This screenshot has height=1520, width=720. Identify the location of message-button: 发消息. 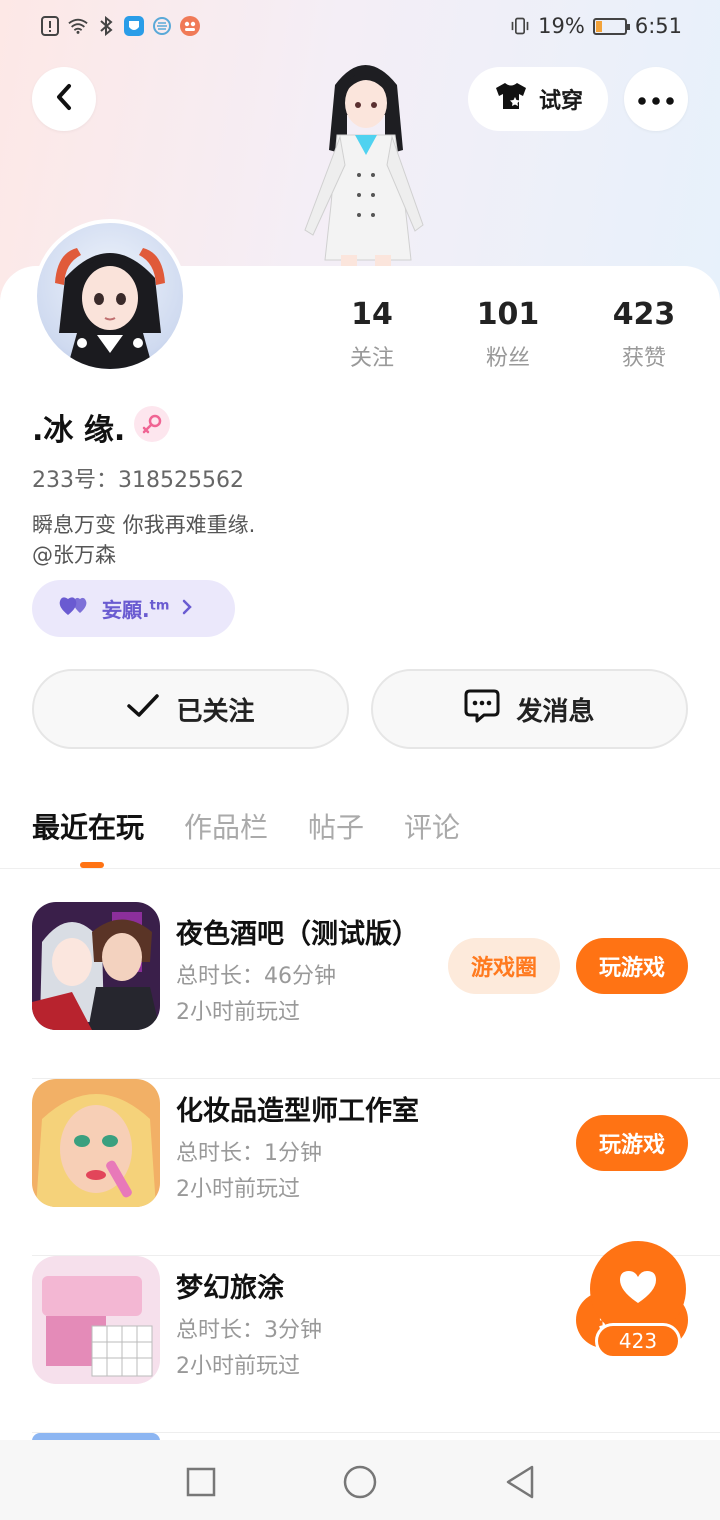
(529, 709).